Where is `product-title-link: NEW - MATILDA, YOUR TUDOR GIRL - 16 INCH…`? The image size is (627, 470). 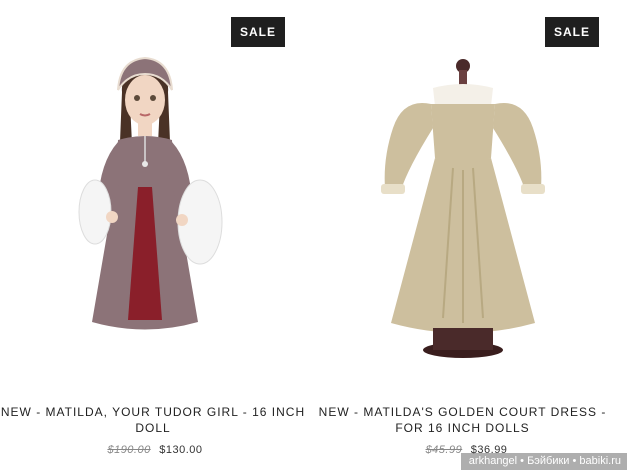
product-title-link: NEW - MATILDA, YOUR TUDOR GIRL - 16 INCH… is located at coordinates (154, 420).